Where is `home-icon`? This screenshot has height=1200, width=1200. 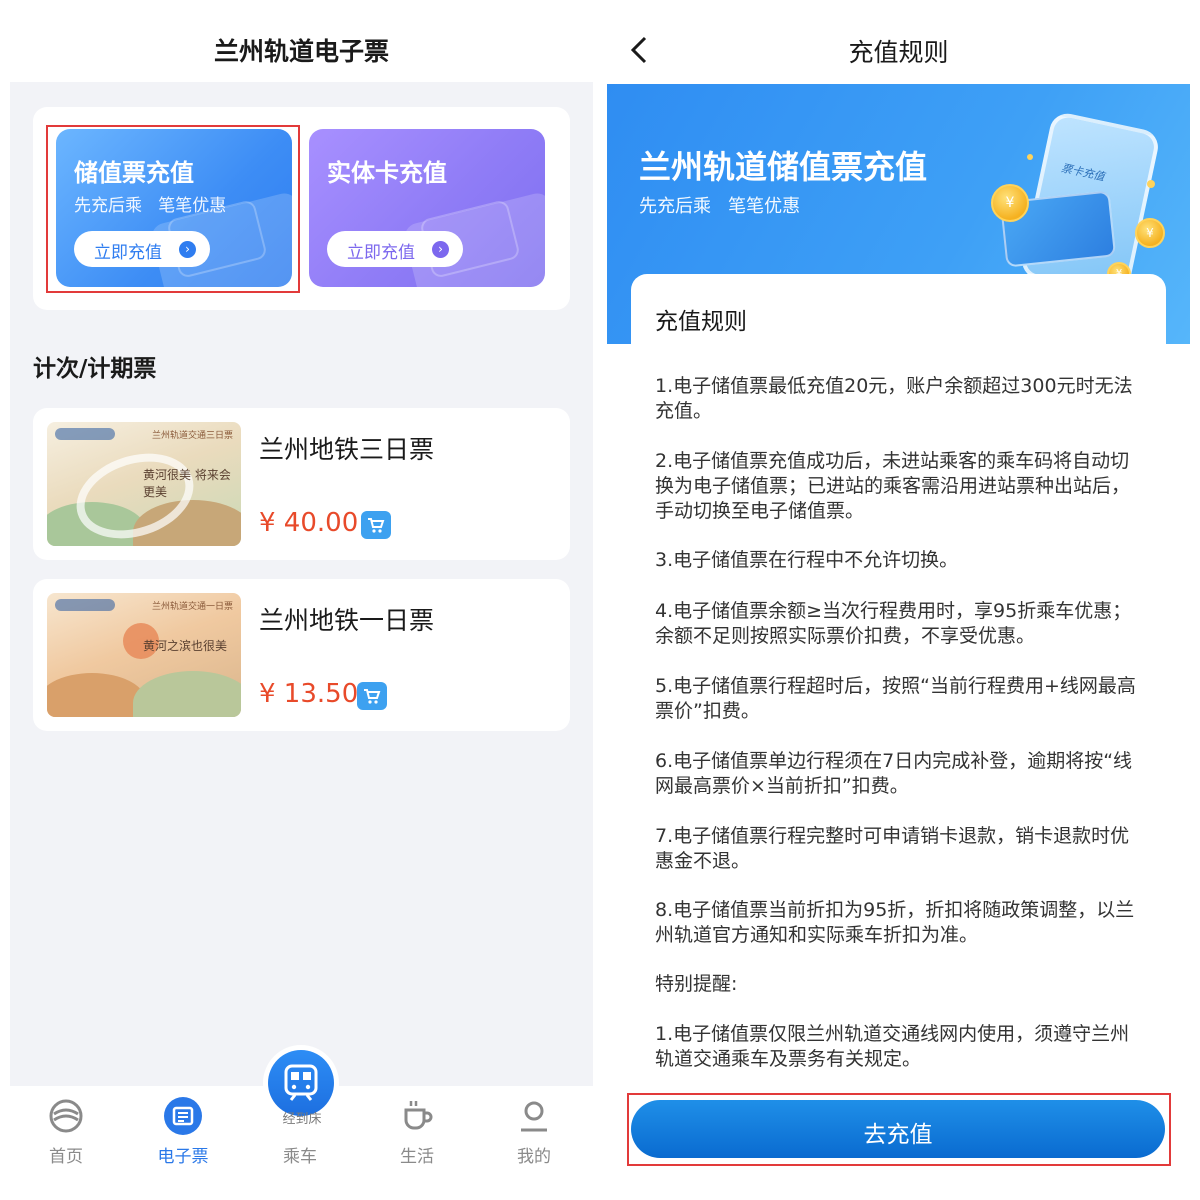
home-icon is located at coordinates (66, 1116).